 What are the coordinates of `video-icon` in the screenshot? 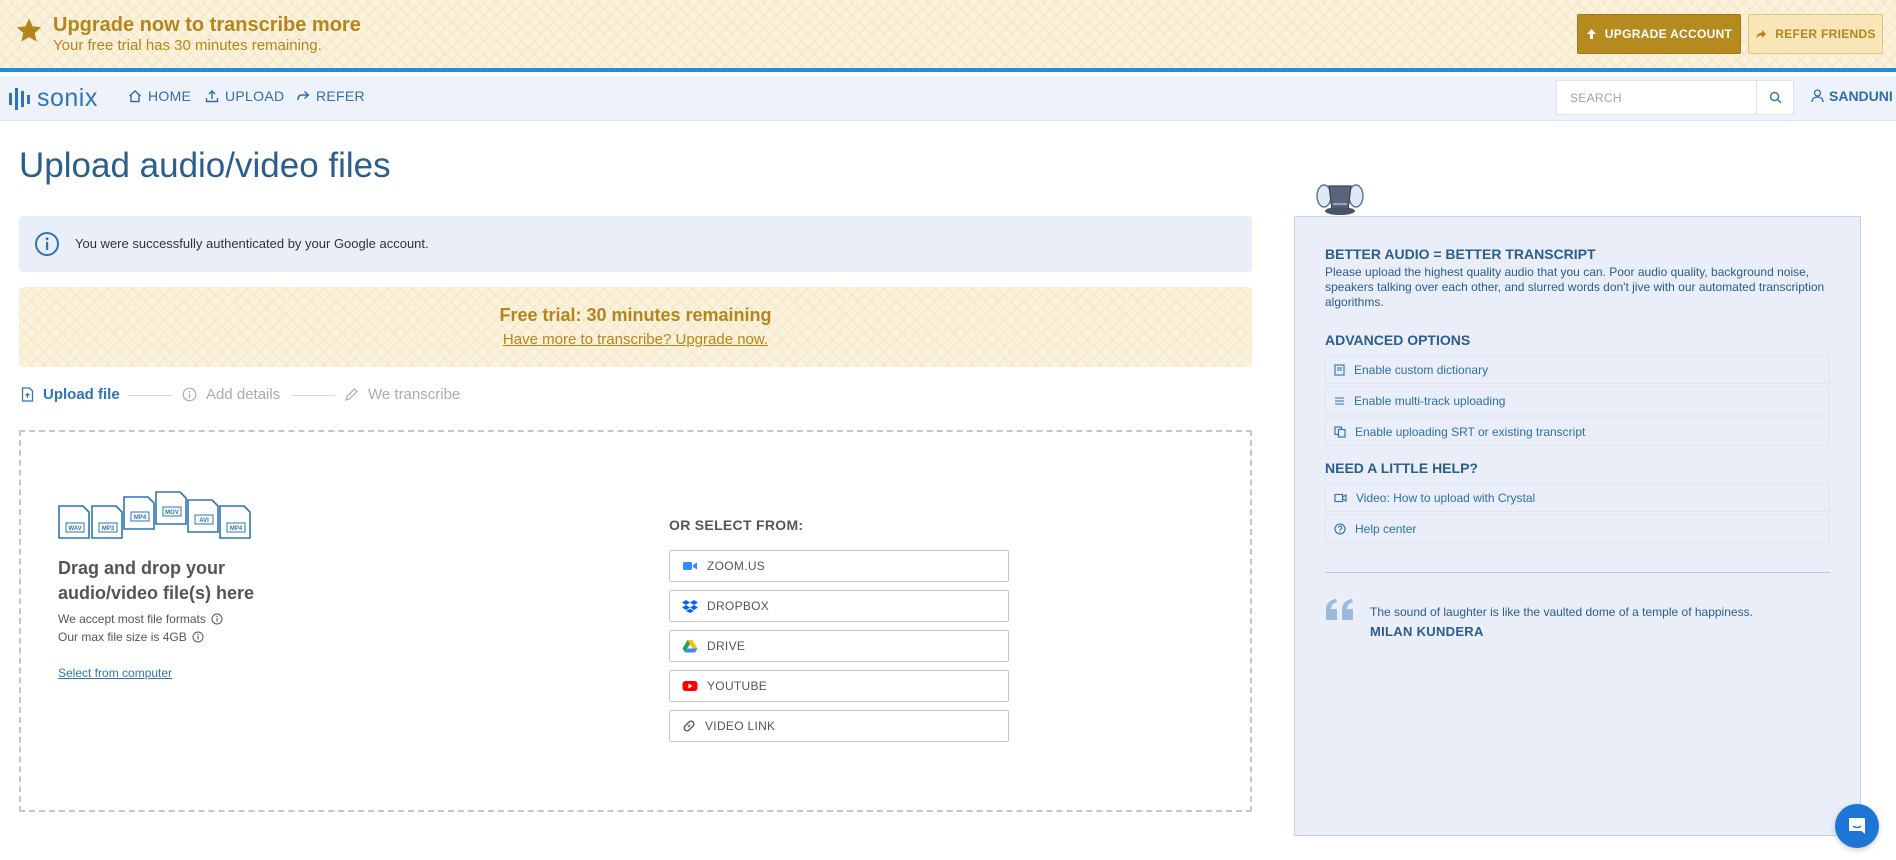 It's located at (1340, 498).